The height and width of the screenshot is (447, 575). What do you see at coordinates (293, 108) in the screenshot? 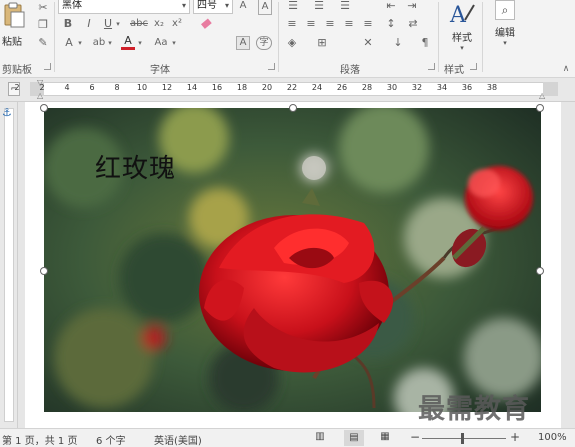
I see `resize-handle-top` at bounding box center [293, 108].